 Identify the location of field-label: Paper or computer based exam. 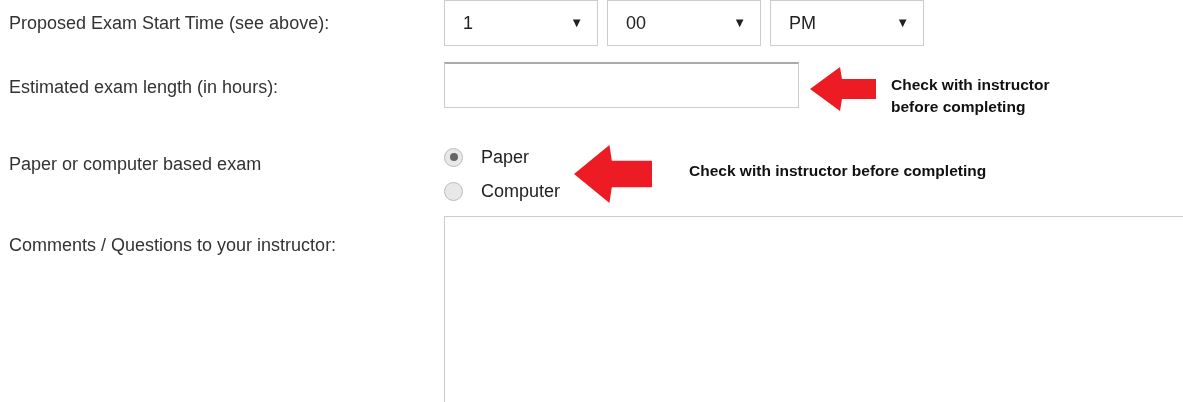
(135, 164).